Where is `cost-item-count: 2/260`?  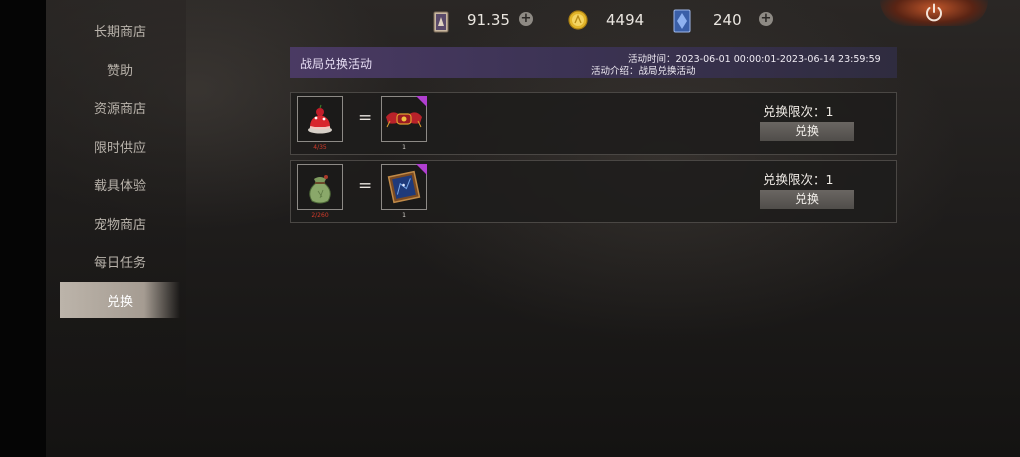
cost-item-count: 2/260 is located at coordinates (320, 215).